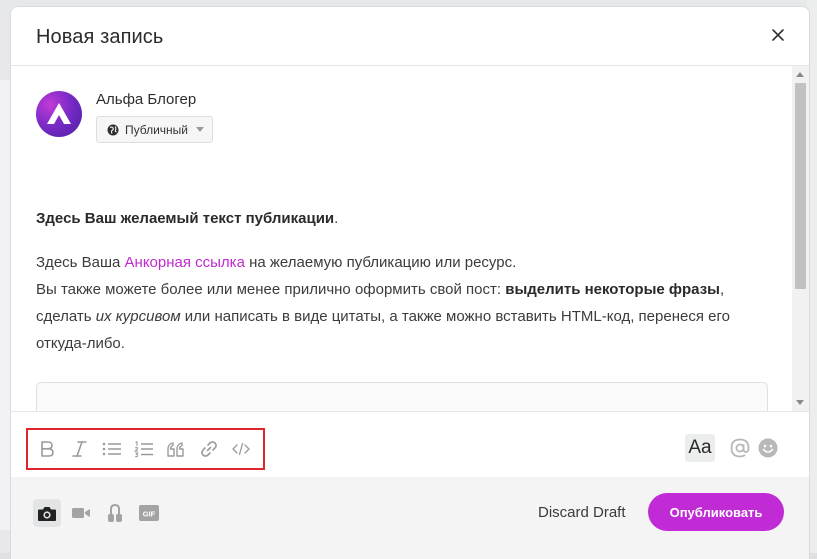 This screenshot has height=559, width=817. I want to click on scroll-thumb, so click(800, 186).